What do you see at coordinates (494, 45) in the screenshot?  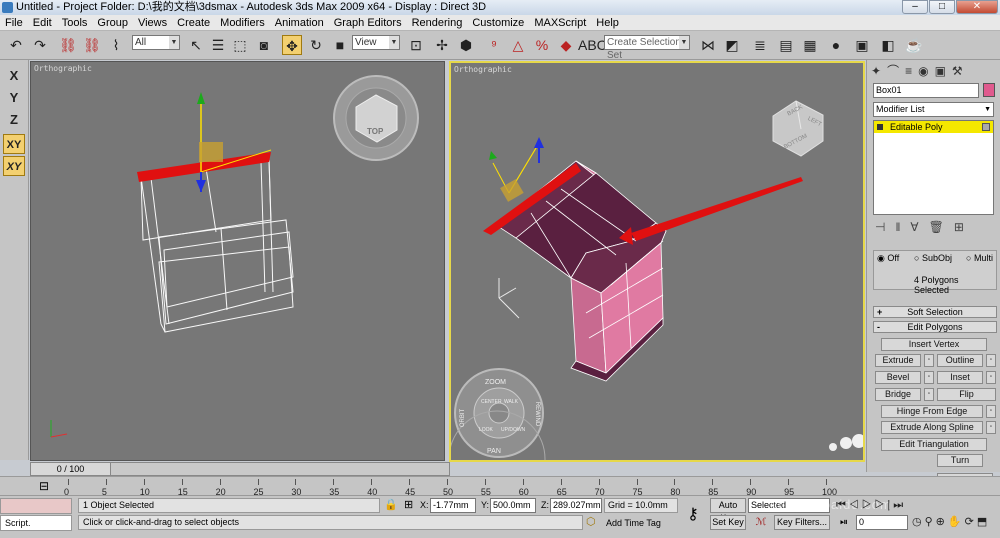 I see `snaps-toggle-icon: ⁹` at bounding box center [494, 45].